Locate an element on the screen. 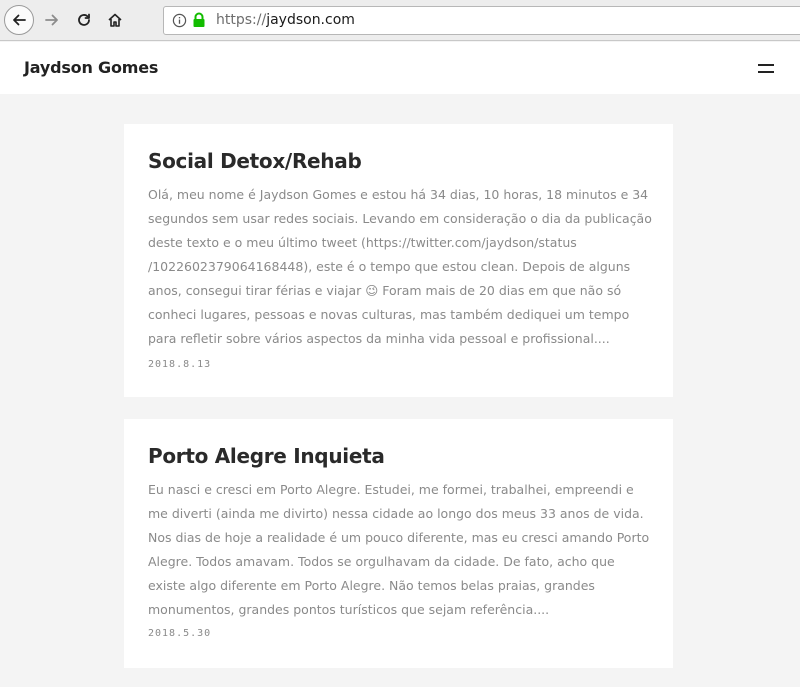  home-icon is located at coordinates (115, 20).